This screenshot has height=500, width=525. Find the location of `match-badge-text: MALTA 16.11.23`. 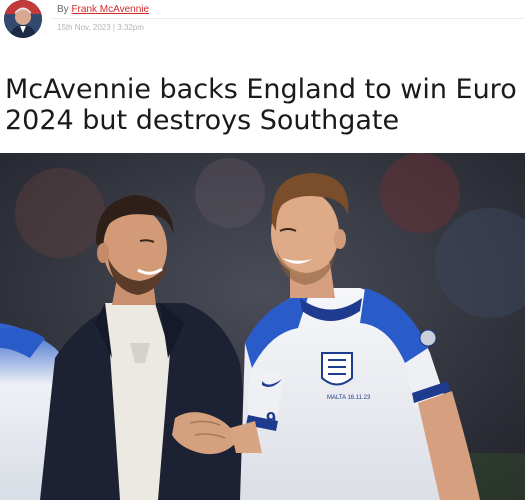

match-badge-text: MALTA 16.11.23 is located at coordinates (349, 398).